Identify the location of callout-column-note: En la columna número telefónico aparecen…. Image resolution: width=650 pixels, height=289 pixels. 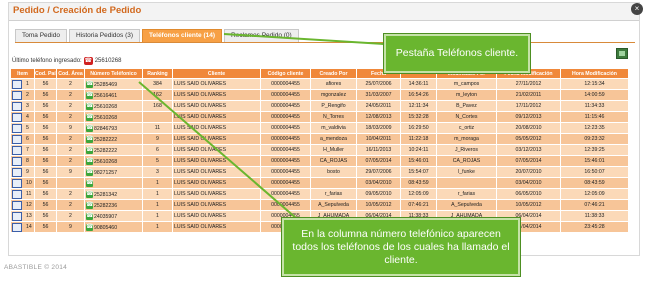
(401, 247).